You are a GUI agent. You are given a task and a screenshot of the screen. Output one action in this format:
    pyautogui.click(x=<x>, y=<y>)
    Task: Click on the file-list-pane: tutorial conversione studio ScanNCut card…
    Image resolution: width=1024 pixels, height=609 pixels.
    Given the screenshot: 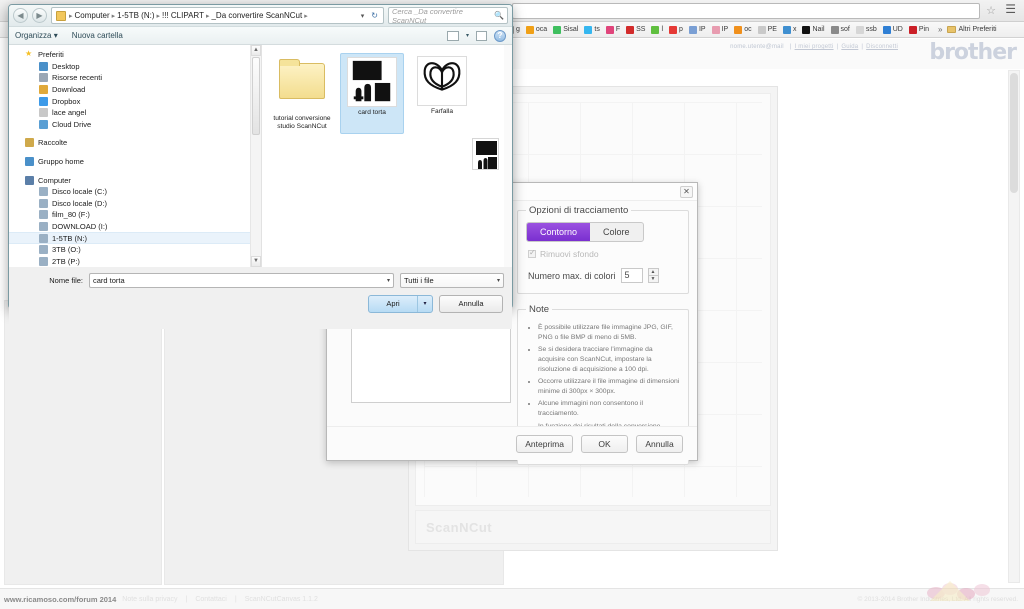 What is the action you would take?
    pyautogui.click(x=387, y=156)
    